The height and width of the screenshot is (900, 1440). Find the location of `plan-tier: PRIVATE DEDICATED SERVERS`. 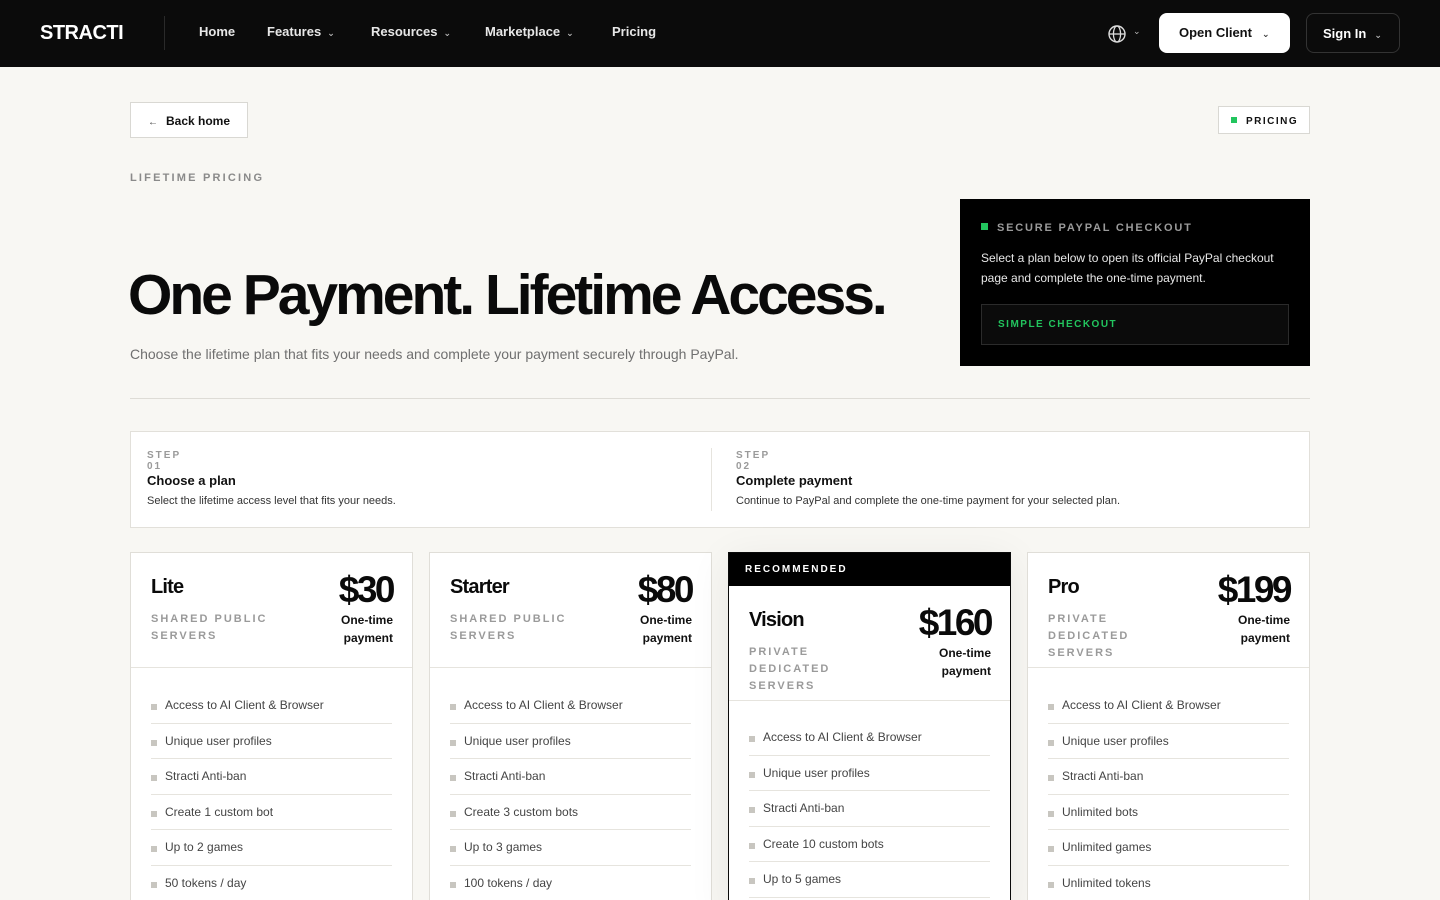

plan-tier: PRIVATE DEDICATED SERVERS is located at coordinates (1089, 636).